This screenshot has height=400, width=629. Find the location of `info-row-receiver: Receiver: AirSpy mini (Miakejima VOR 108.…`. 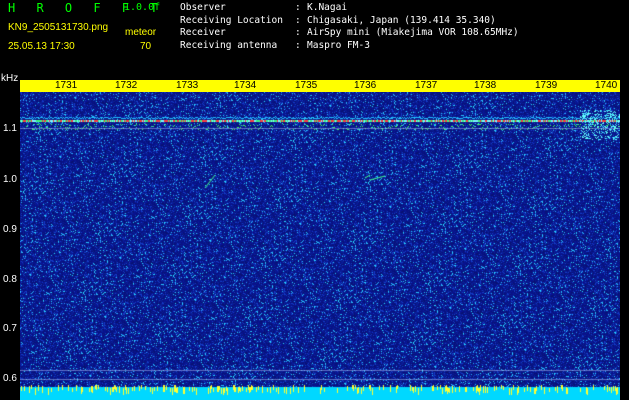

info-row-receiver: Receiver: AirSpy mini (Miakejima VOR 108.… is located at coordinates (349, 33).